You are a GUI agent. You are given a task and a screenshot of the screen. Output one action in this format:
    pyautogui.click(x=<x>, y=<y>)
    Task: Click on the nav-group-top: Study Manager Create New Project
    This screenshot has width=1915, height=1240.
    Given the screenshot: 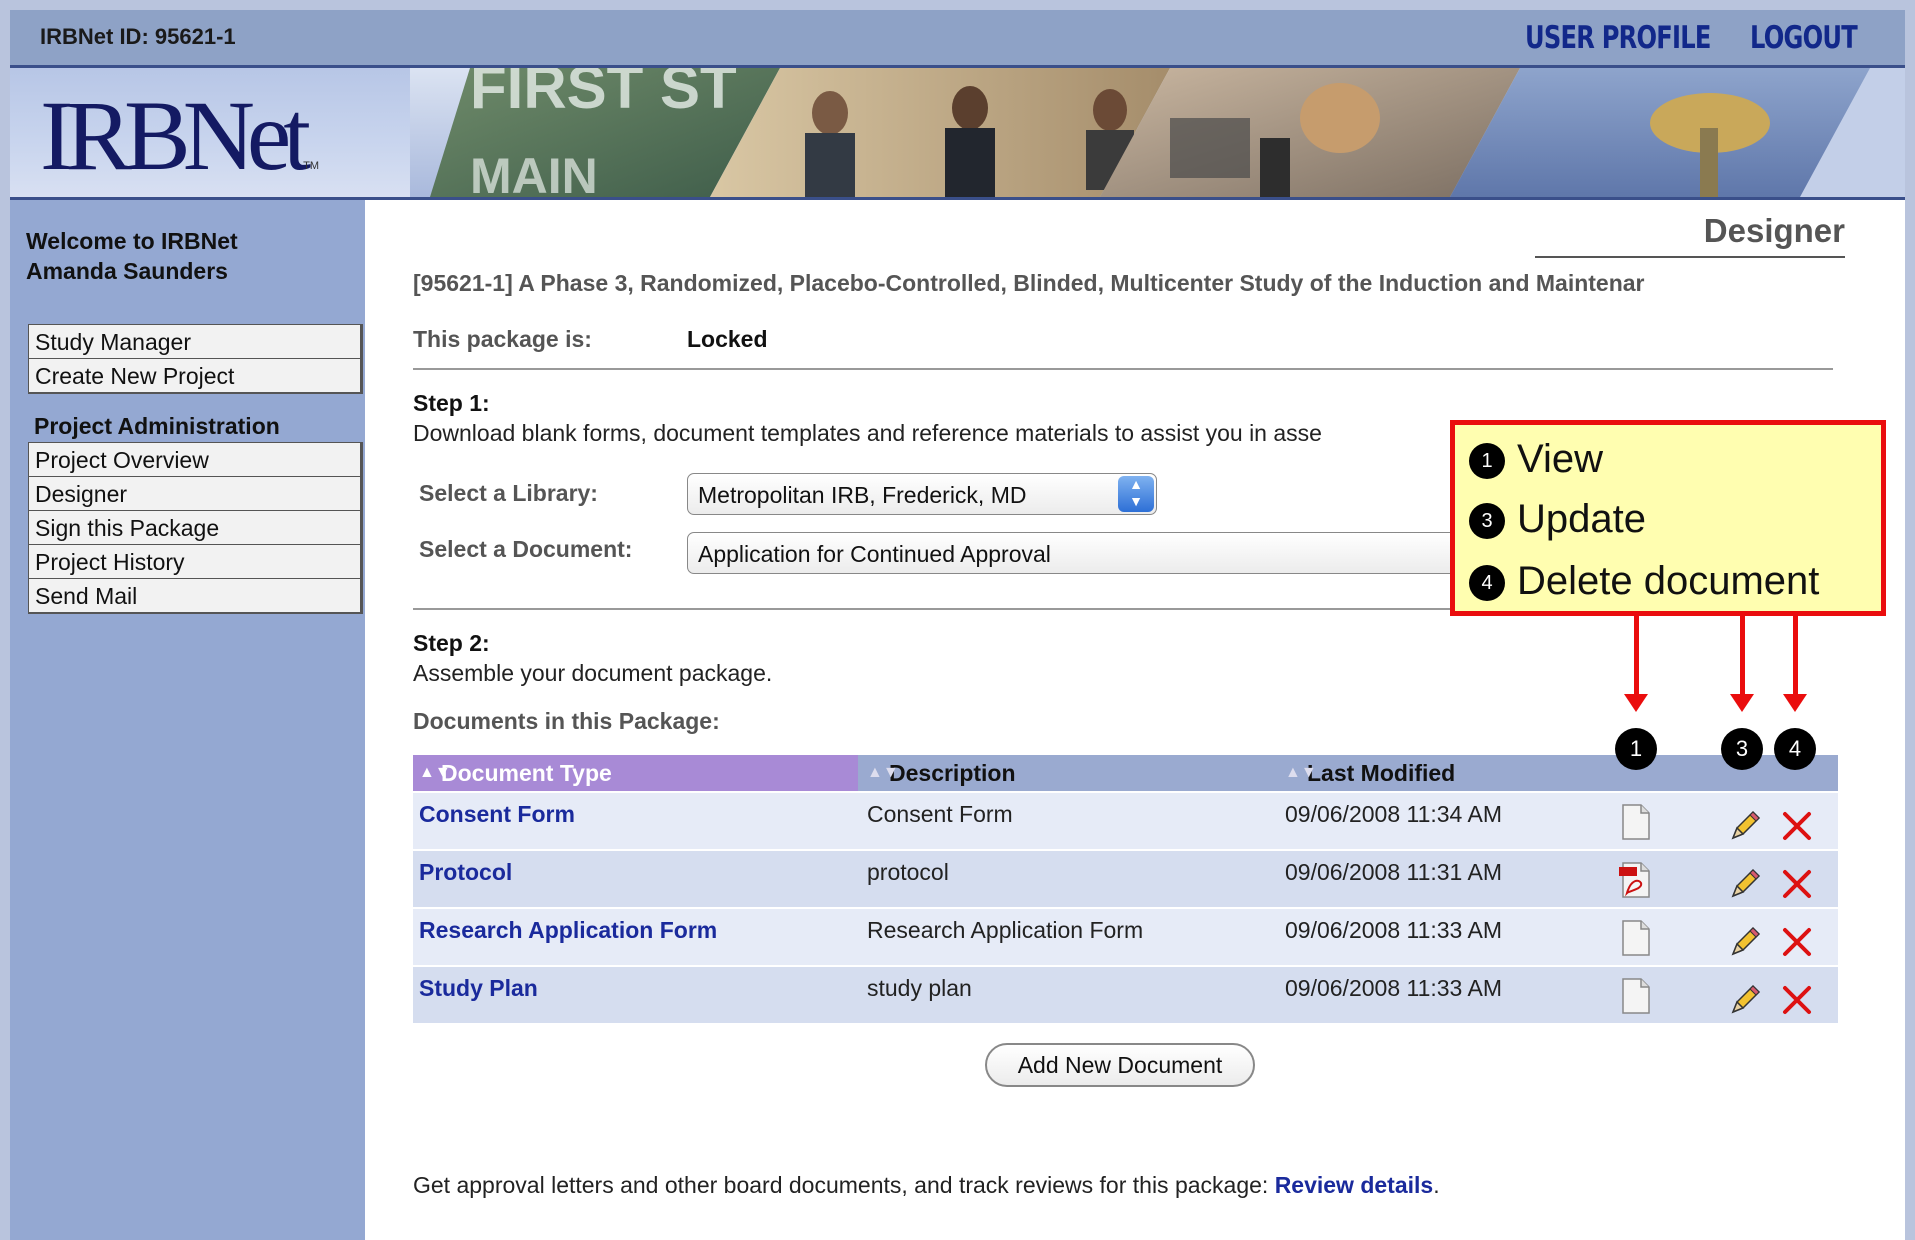 What is the action you would take?
    pyautogui.click(x=195, y=359)
    